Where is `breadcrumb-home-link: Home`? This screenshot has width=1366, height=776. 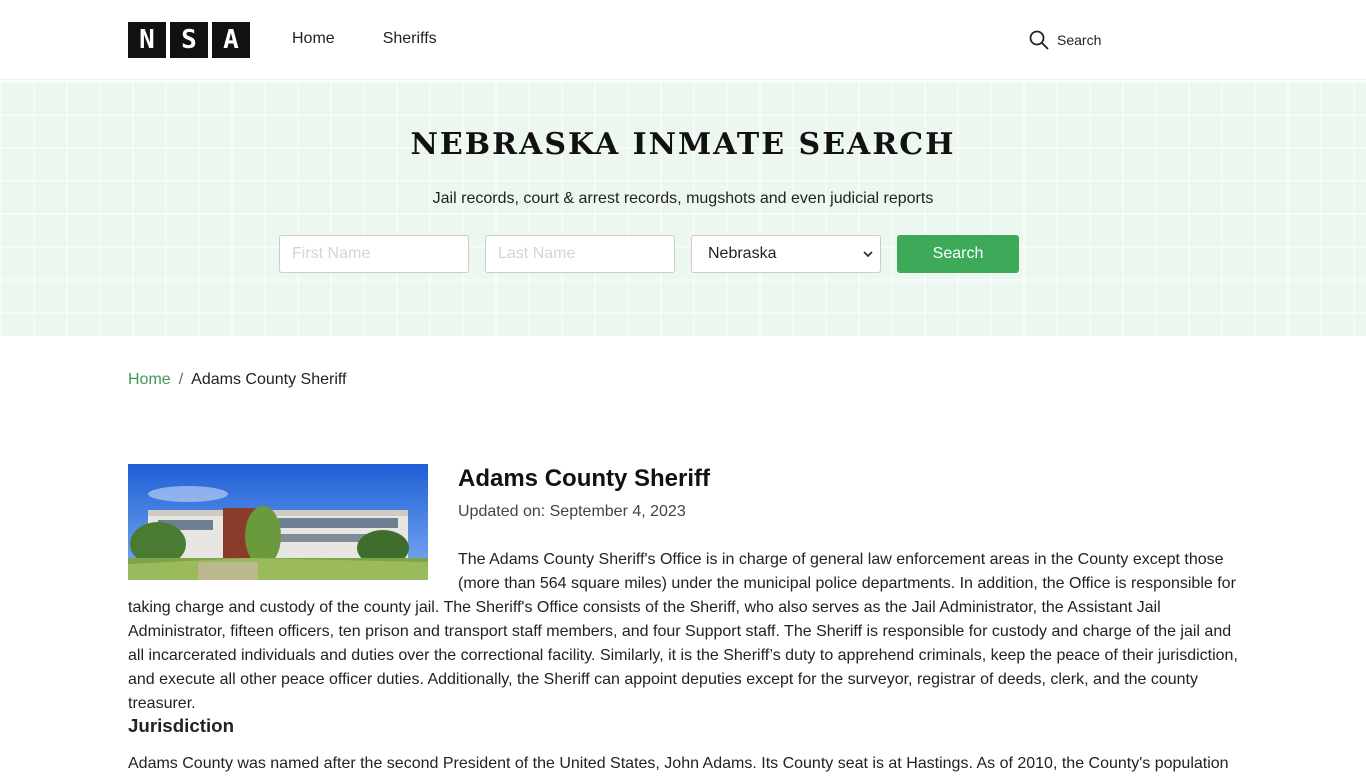
breadcrumb-home-link: Home is located at coordinates (149, 380).